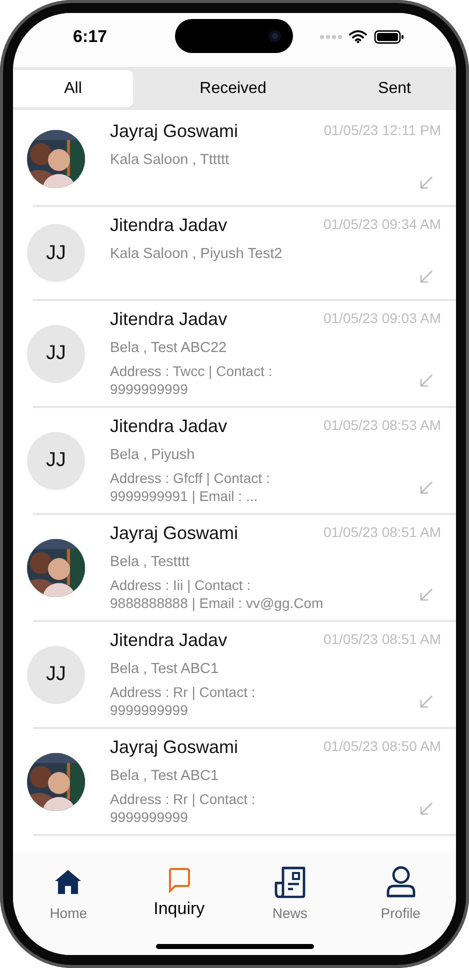 The image size is (469, 968). Describe the element at coordinates (234, 568) in the screenshot. I see `inquiry-row: Jayraj Goswami 01/05/23 08:51 AM Bela , Testttt Address : Iii | Contact : 9888888888 | Email : vv@gg.Com` at that location.